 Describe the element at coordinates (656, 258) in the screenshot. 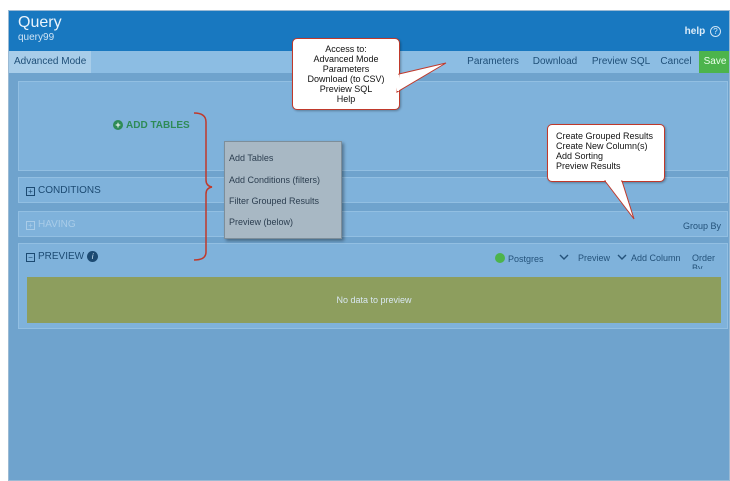

I see `add-column-button: Add Column` at that location.